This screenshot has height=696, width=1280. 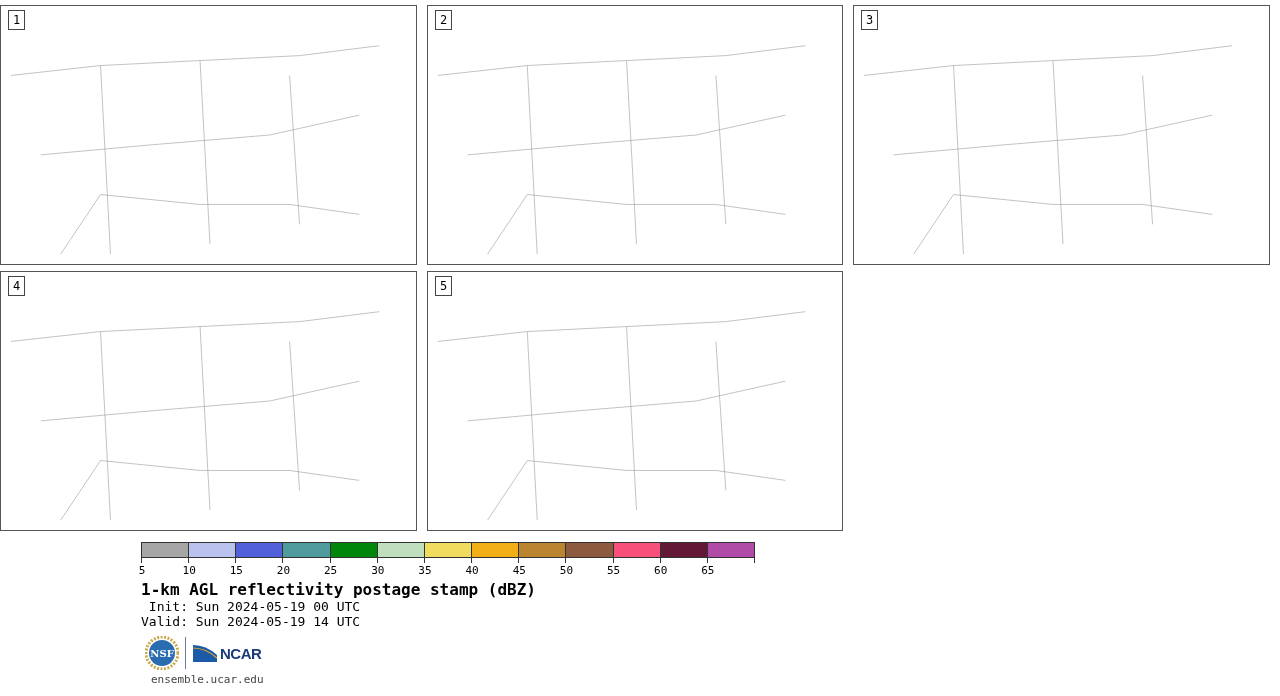 What do you see at coordinates (378, 570) in the screenshot?
I see `scale-tick-label: 30` at bounding box center [378, 570].